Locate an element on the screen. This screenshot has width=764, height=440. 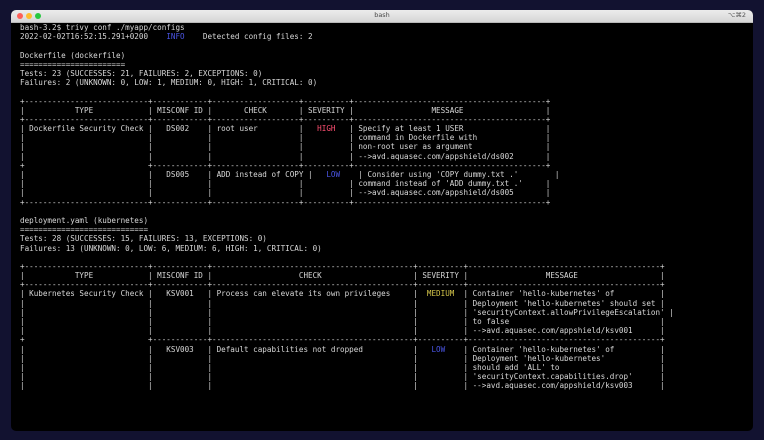
terminal-text: Dockerfile (dockerfile) is located at coordinates (73, 55).